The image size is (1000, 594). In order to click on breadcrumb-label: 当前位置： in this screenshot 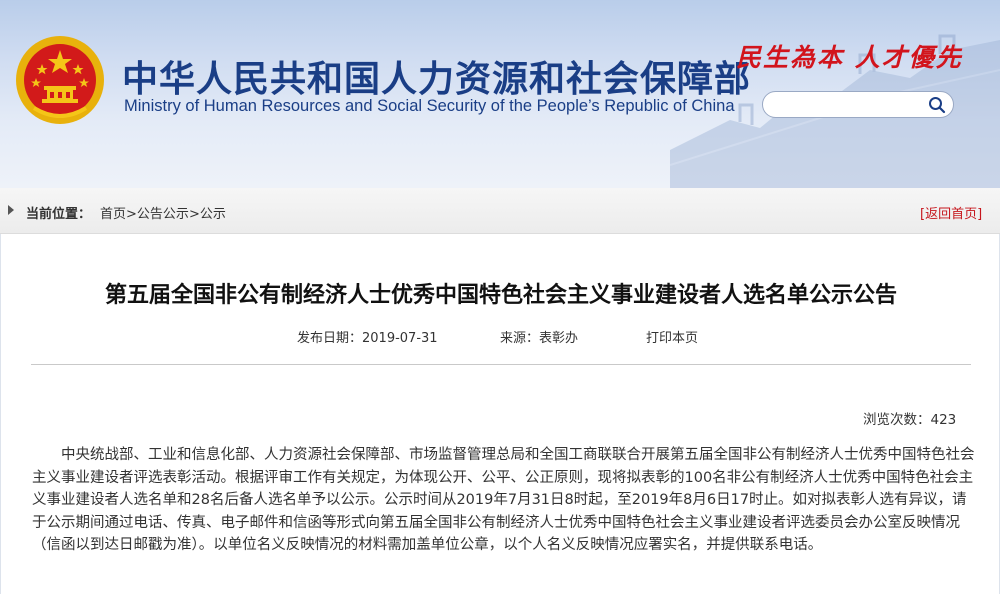, I will do `click(59, 214)`.